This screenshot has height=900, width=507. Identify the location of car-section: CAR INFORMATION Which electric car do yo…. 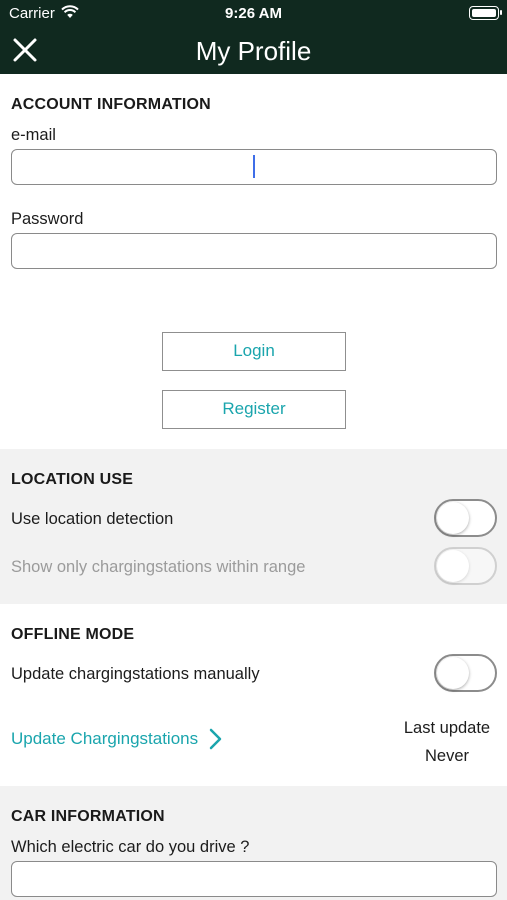
(253, 843).